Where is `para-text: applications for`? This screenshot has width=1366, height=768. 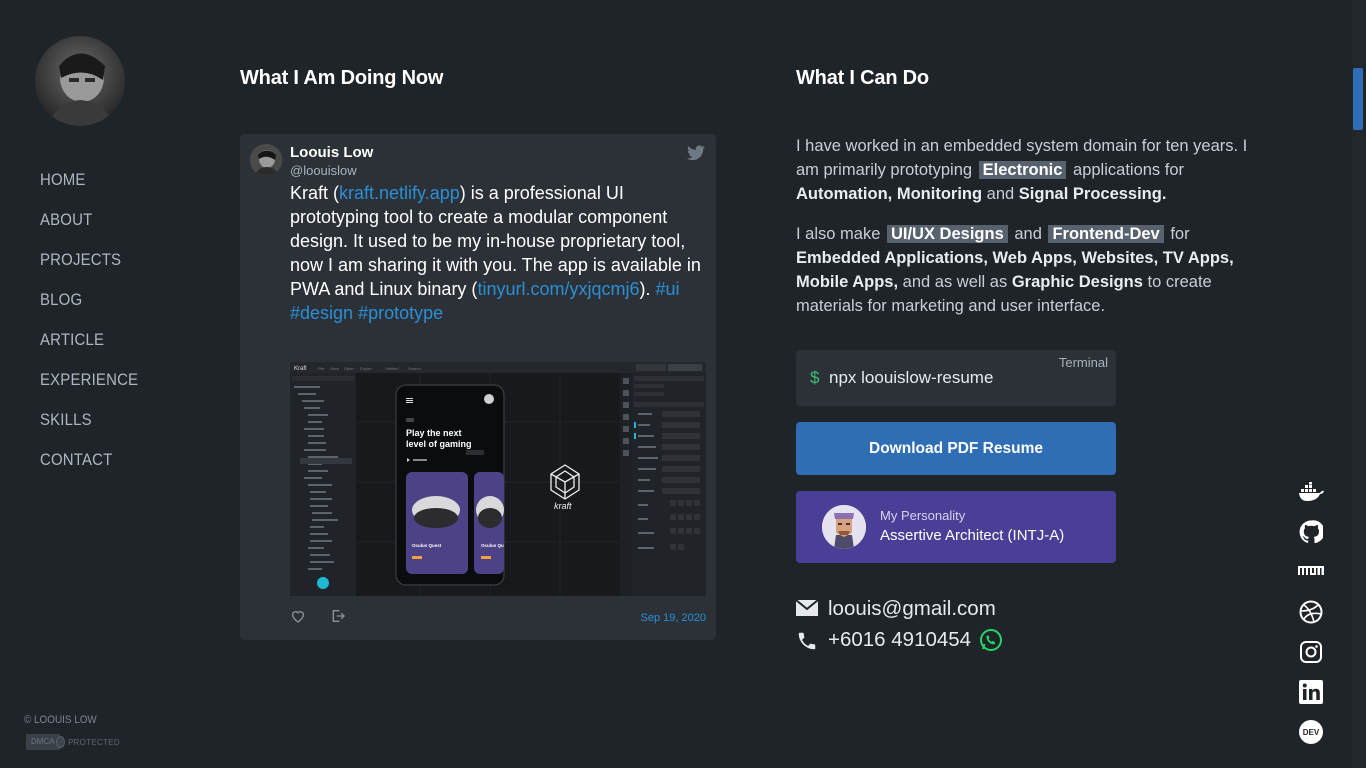
para-text: applications for is located at coordinates (1129, 170).